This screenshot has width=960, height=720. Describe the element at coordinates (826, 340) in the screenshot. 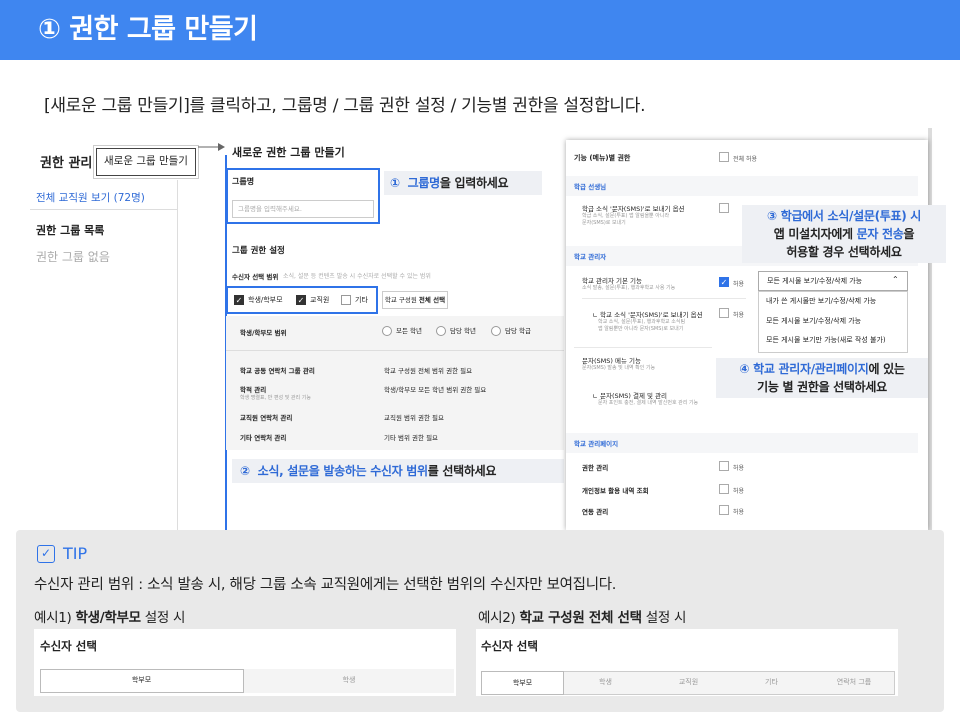

I see `dropdown-option: 모든 게시물 보기만 가능(새로 작성 불가)` at that location.